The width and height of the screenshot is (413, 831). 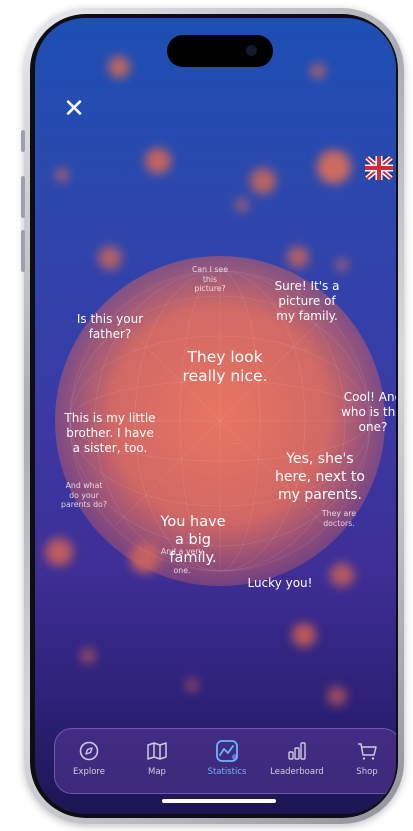 I want to click on phrase-they-are-doctors: They are doctors., so click(x=339, y=518).